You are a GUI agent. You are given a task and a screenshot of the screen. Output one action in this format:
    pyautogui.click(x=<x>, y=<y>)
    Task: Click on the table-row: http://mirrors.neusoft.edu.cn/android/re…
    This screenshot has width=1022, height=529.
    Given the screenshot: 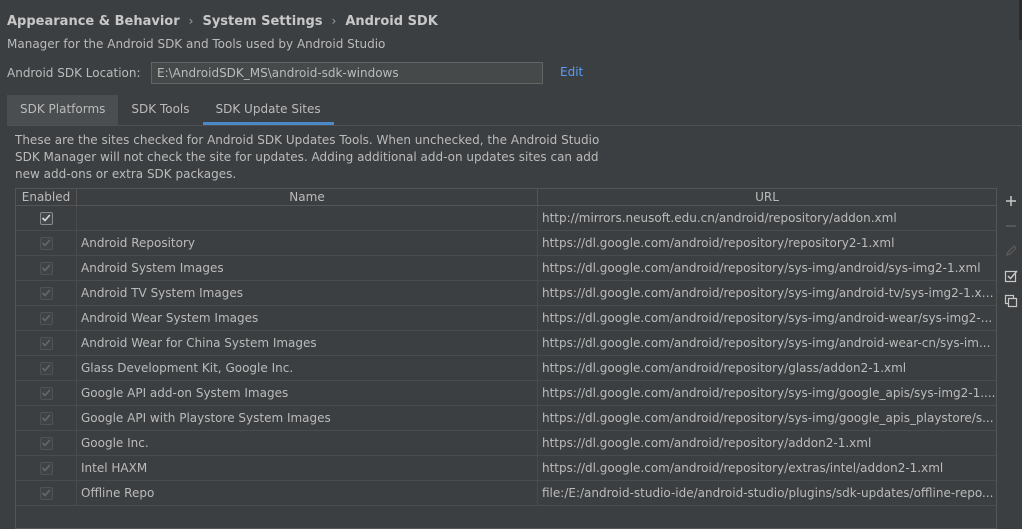 What is the action you would take?
    pyautogui.click(x=506, y=218)
    